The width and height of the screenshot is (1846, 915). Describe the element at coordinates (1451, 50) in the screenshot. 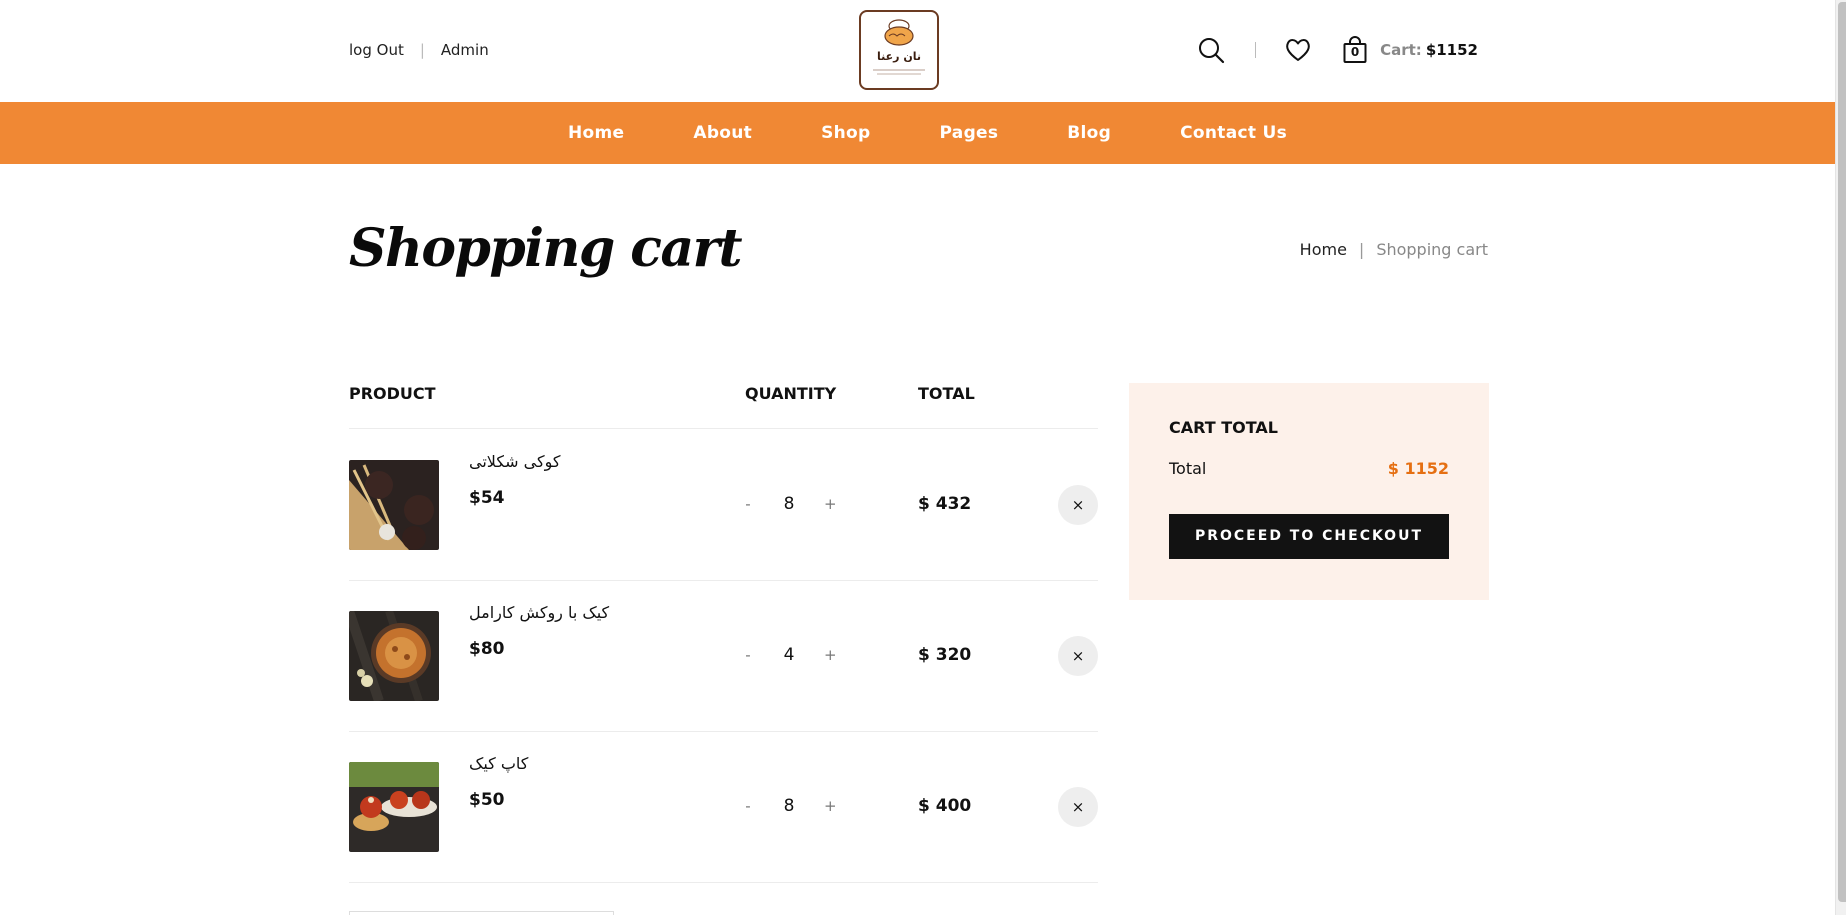

I see `cart-amount: $1152` at that location.